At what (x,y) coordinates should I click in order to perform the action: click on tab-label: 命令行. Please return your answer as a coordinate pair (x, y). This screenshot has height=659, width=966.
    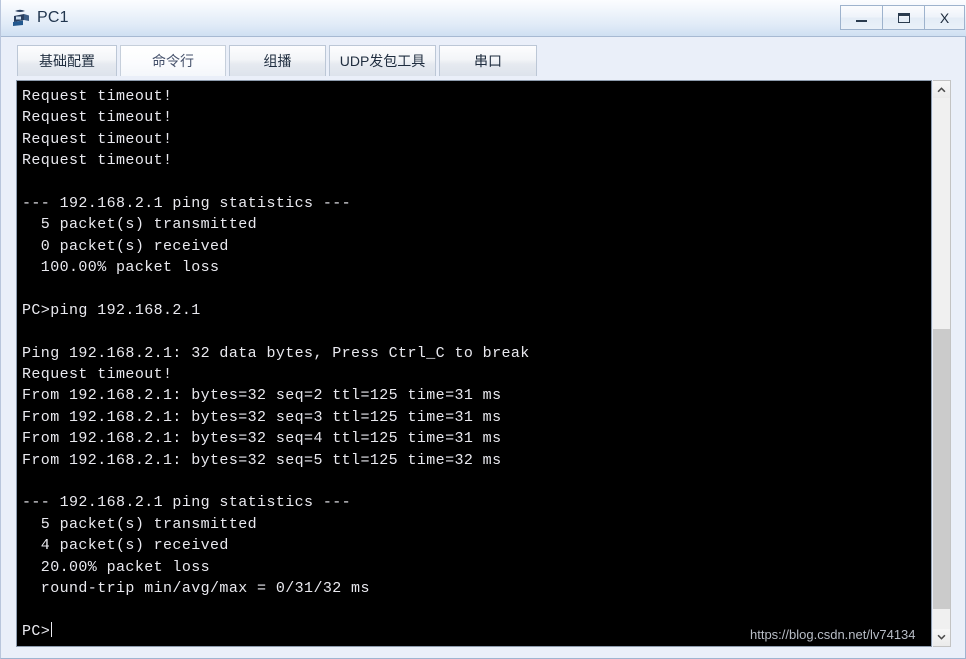
    Looking at the image, I should click on (173, 61).